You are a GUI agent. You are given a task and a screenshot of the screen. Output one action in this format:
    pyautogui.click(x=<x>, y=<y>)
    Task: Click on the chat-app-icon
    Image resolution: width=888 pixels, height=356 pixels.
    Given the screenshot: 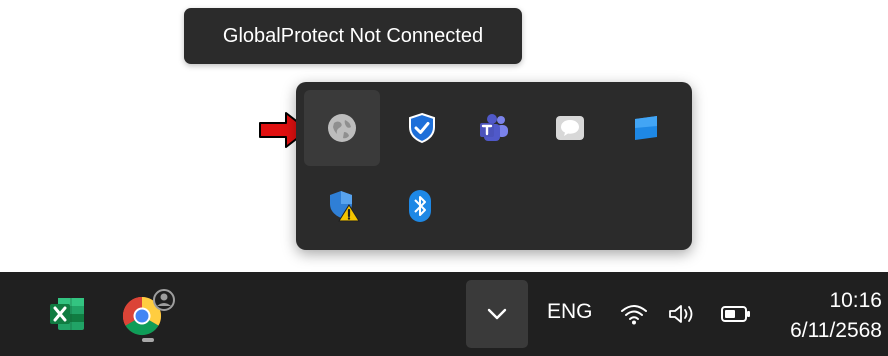 What is the action you would take?
    pyautogui.click(x=570, y=128)
    